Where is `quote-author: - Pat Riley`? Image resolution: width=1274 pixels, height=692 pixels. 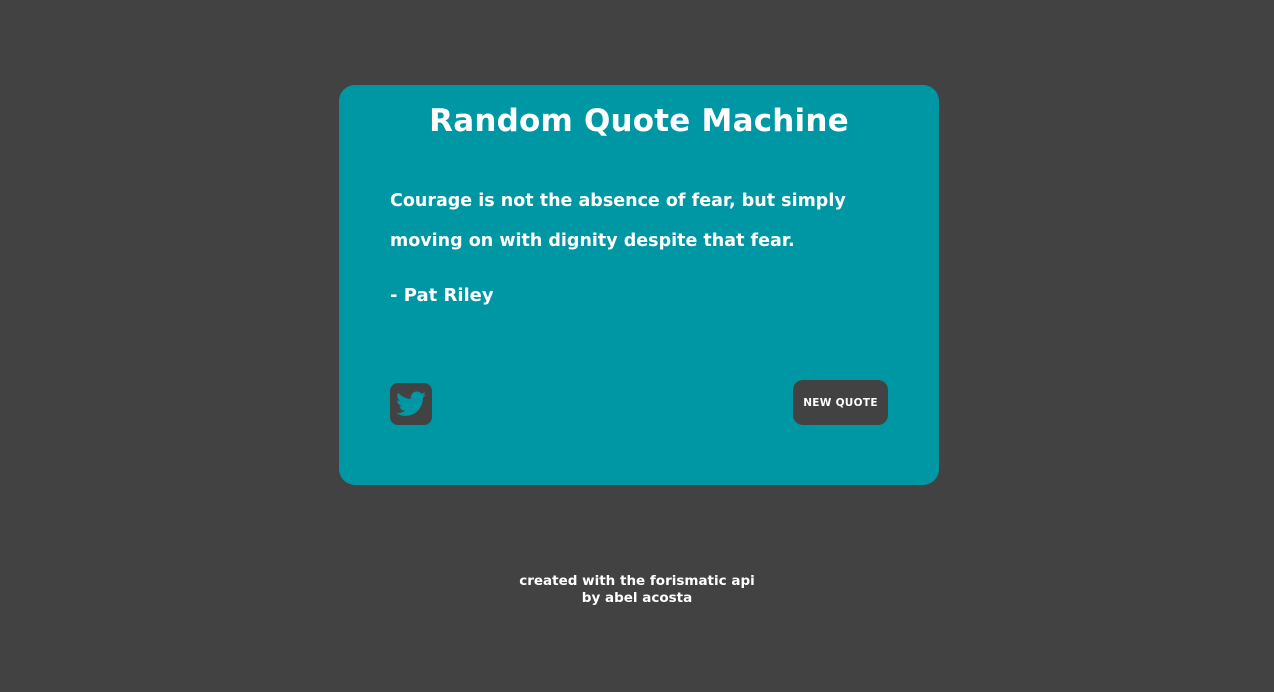
quote-author: - Pat Riley is located at coordinates (442, 295).